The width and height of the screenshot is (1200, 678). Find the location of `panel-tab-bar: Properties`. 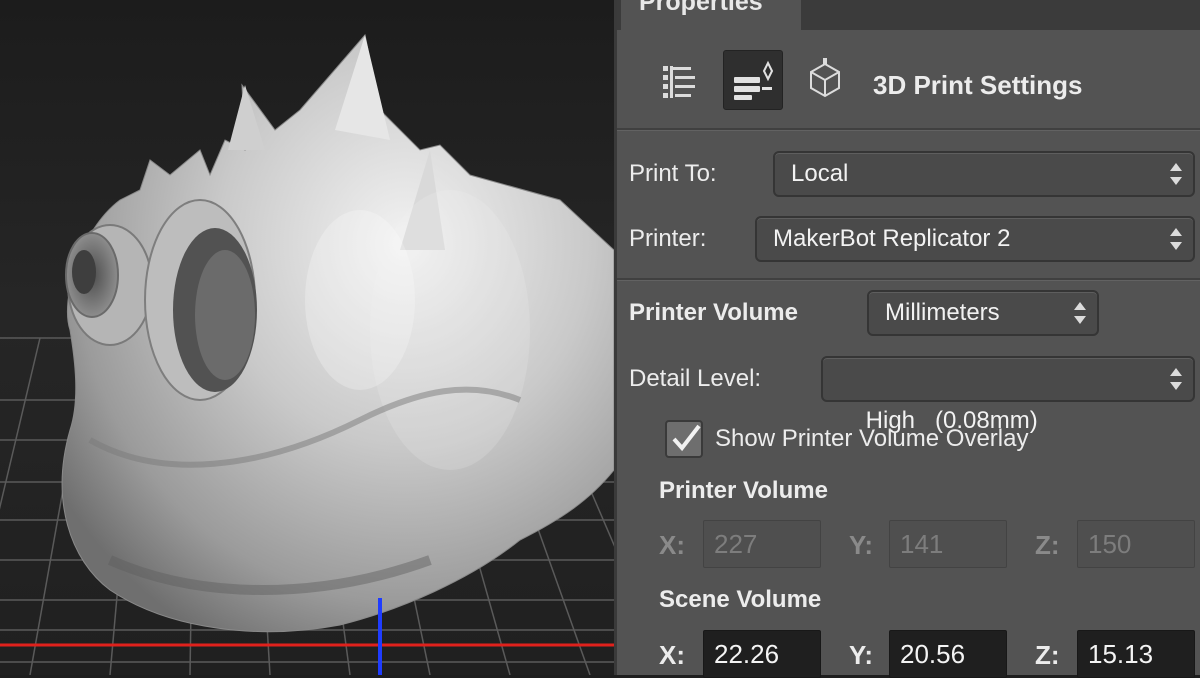

panel-tab-bar: Properties is located at coordinates (908, 15).